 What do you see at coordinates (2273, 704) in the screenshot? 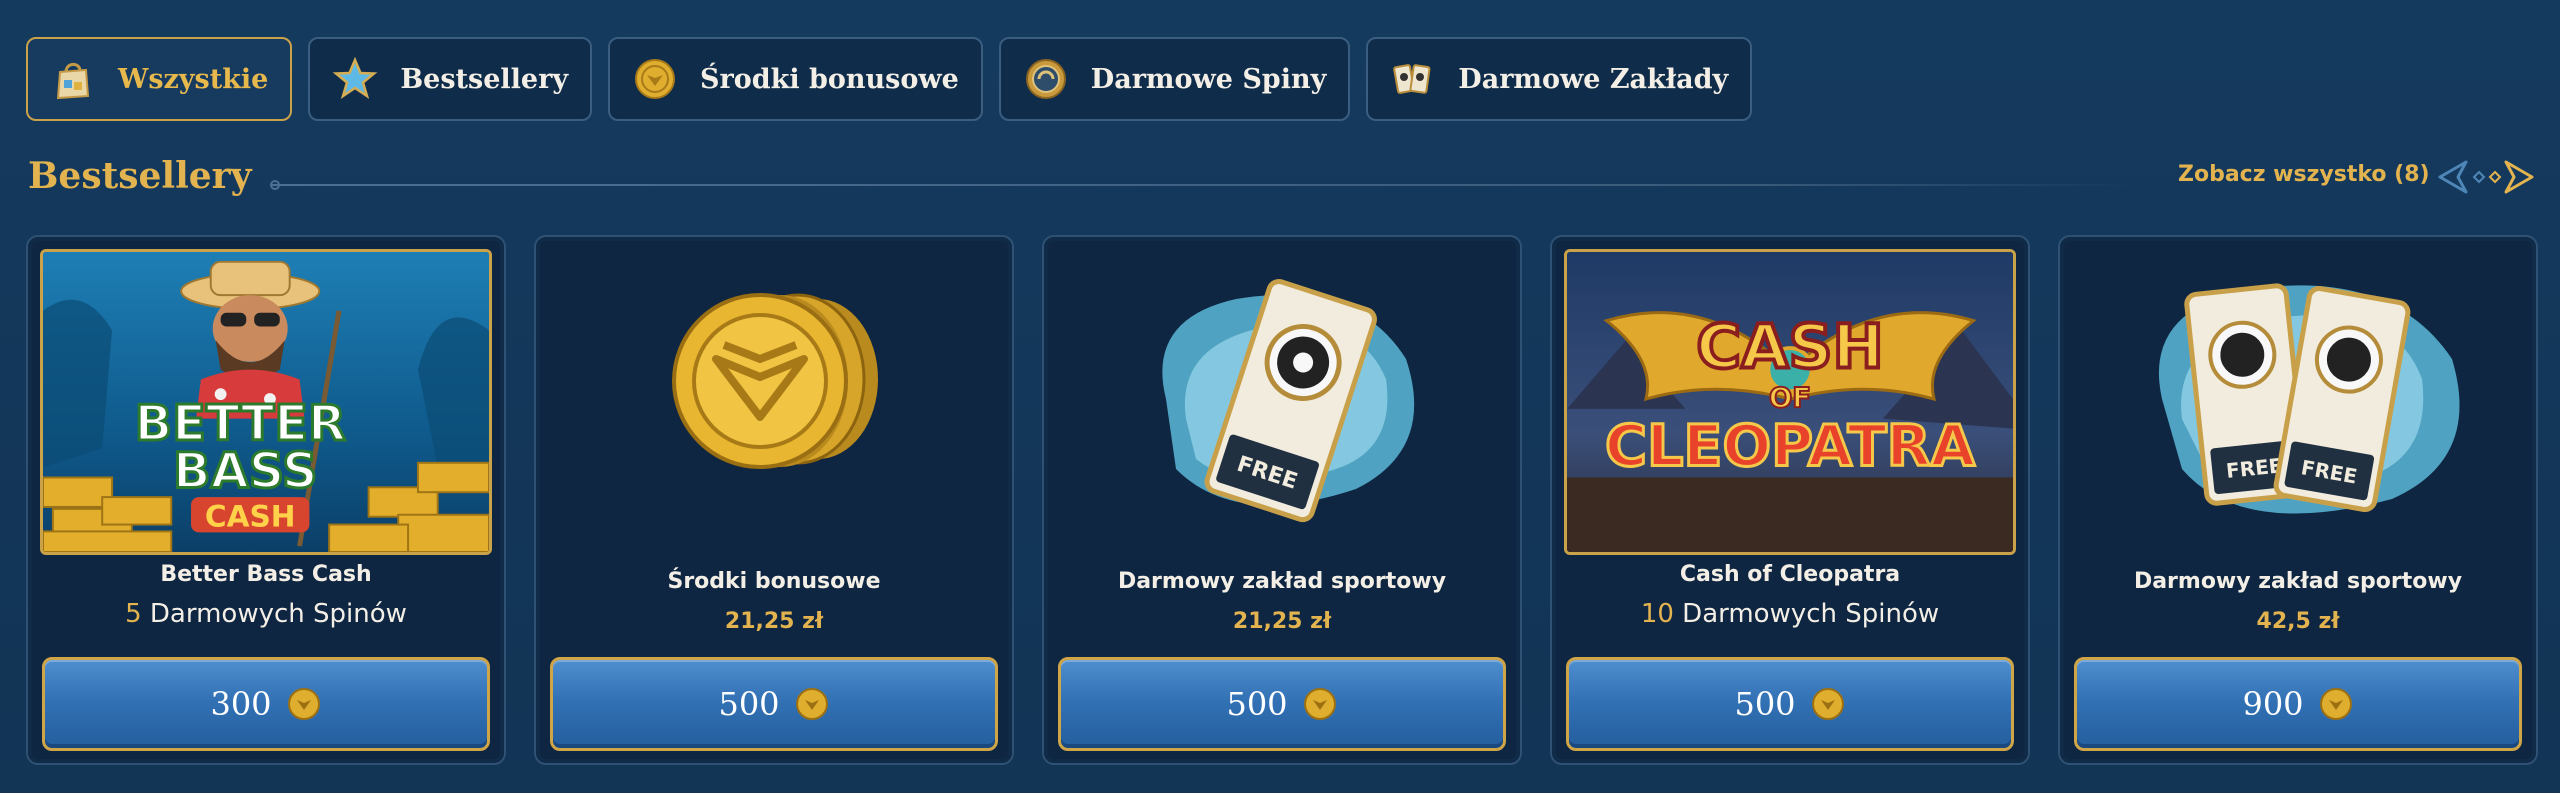
I see `buy-button-cost: 900` at bounding box center [2273, 704].